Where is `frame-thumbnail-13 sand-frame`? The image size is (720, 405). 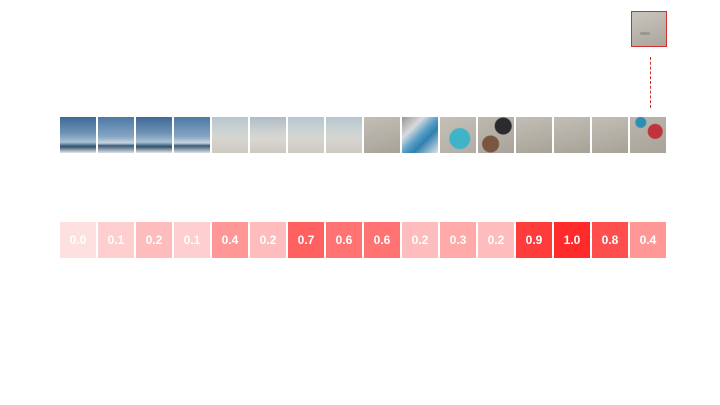
frame-thumbnail-13 sand-frame is located at coordinates (572, 135).